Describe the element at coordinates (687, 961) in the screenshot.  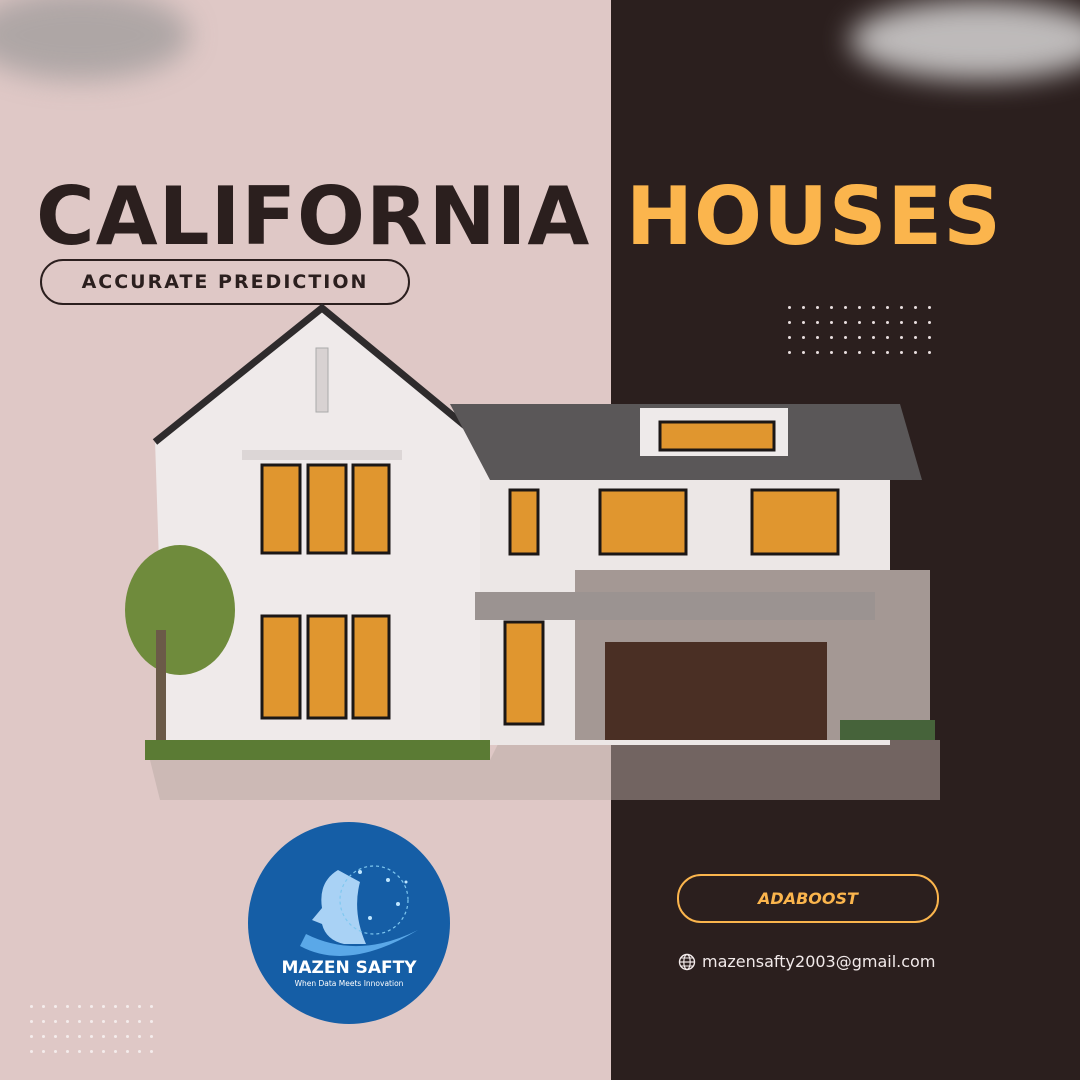
I see `globe-icon` at that location.